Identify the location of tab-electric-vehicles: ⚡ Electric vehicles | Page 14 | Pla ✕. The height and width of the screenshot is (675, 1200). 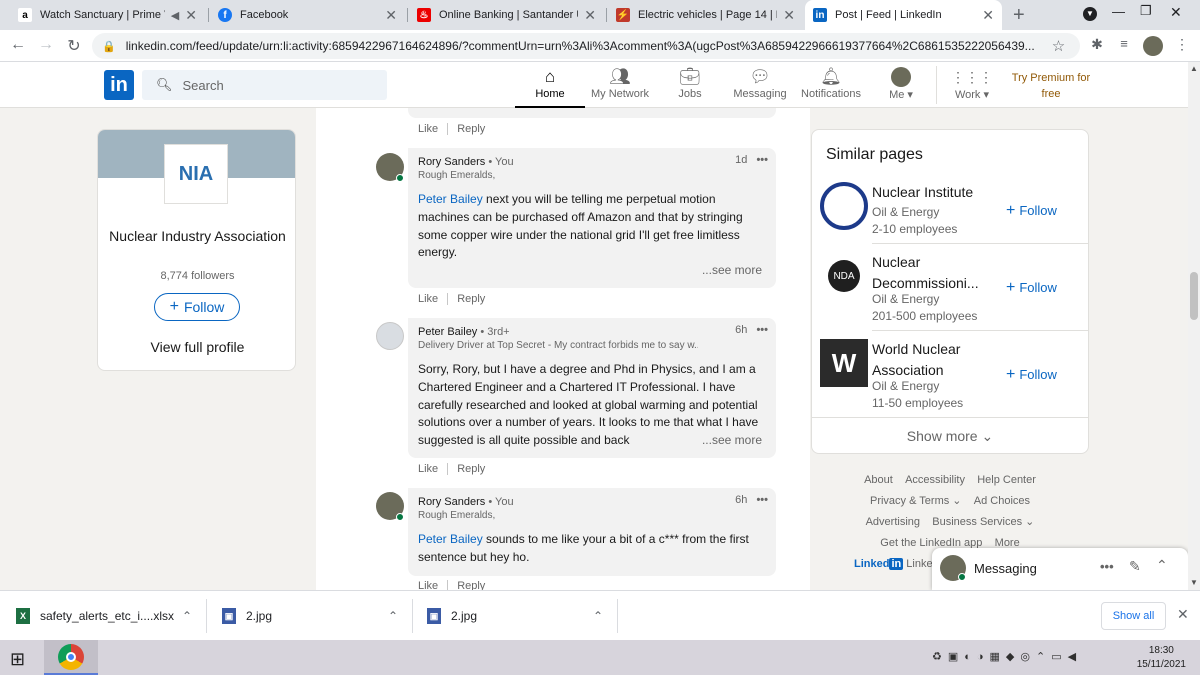
(705, 15).